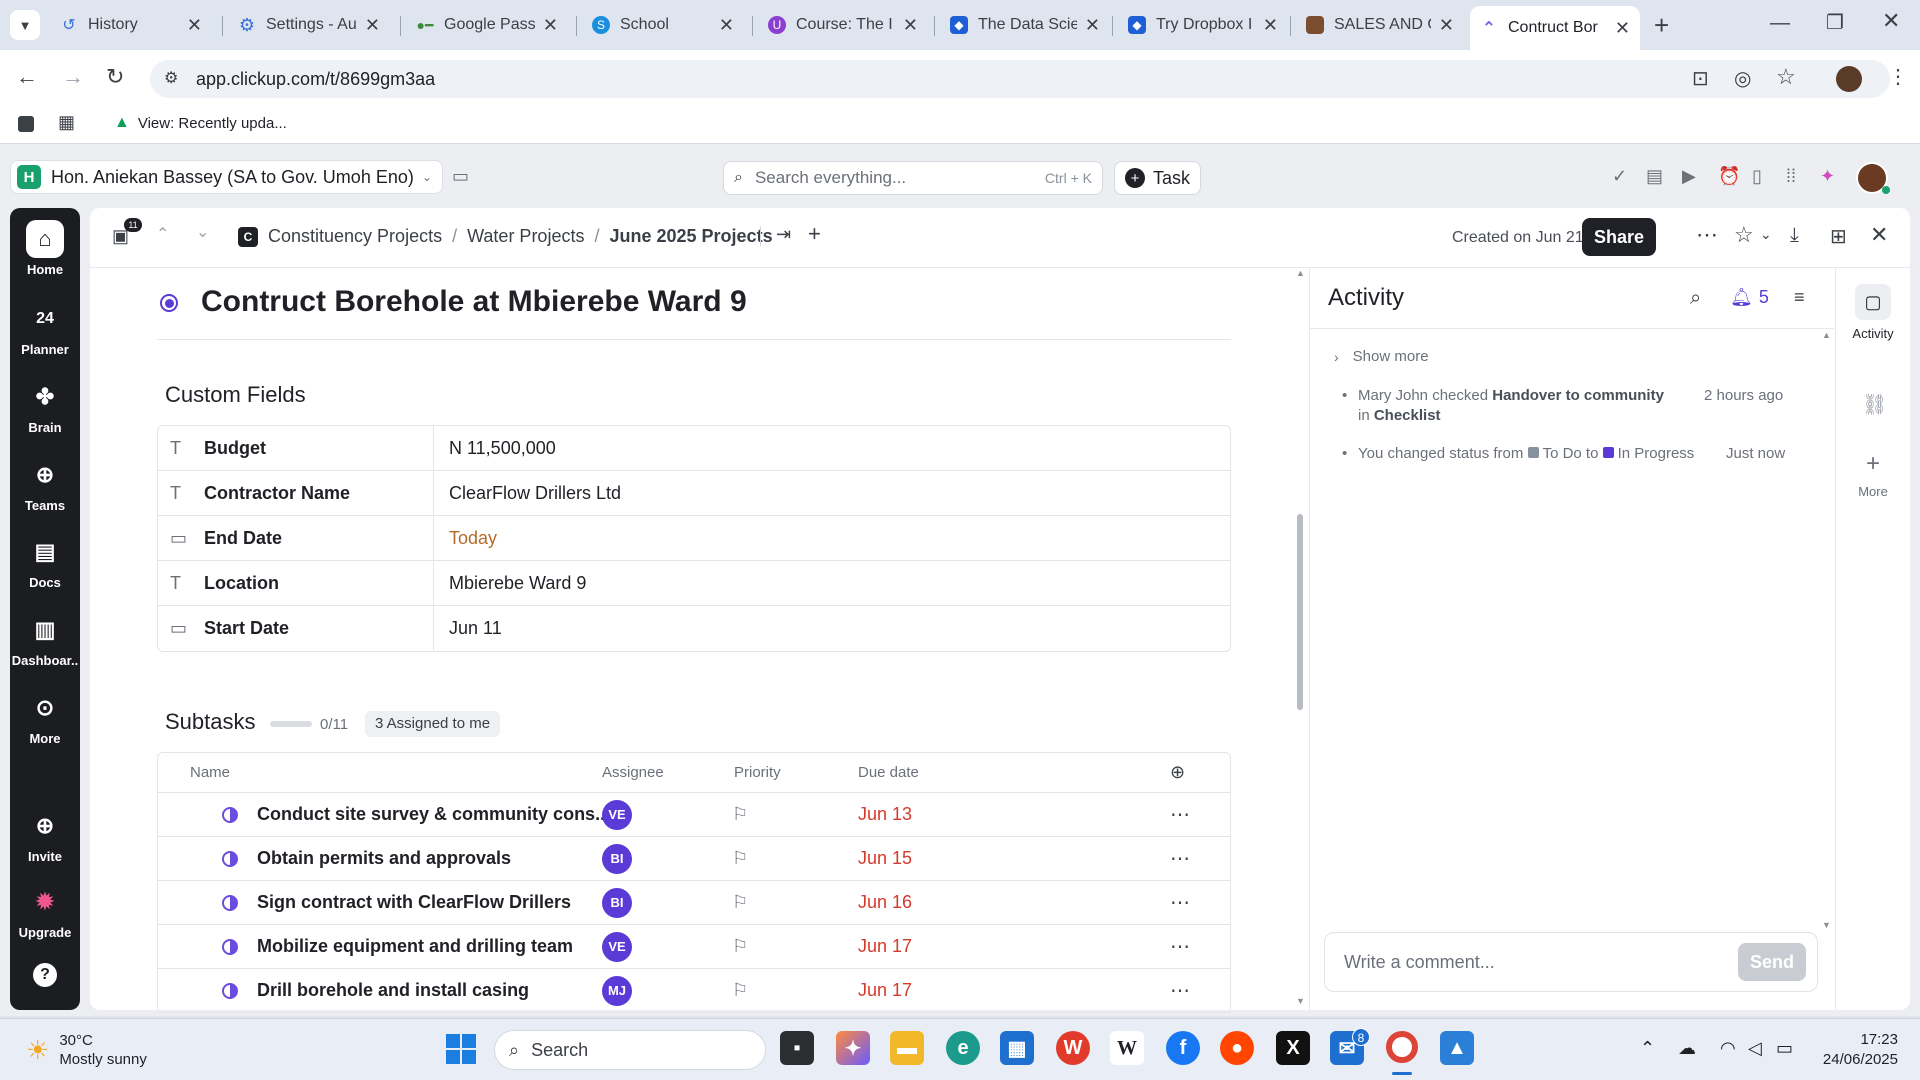 This screenshot has width=1920, height=1080. What do you see at coordinates (885, 858) in the screenshot?
I see `due-date: Jun 15` at bounding box center [885, 858].